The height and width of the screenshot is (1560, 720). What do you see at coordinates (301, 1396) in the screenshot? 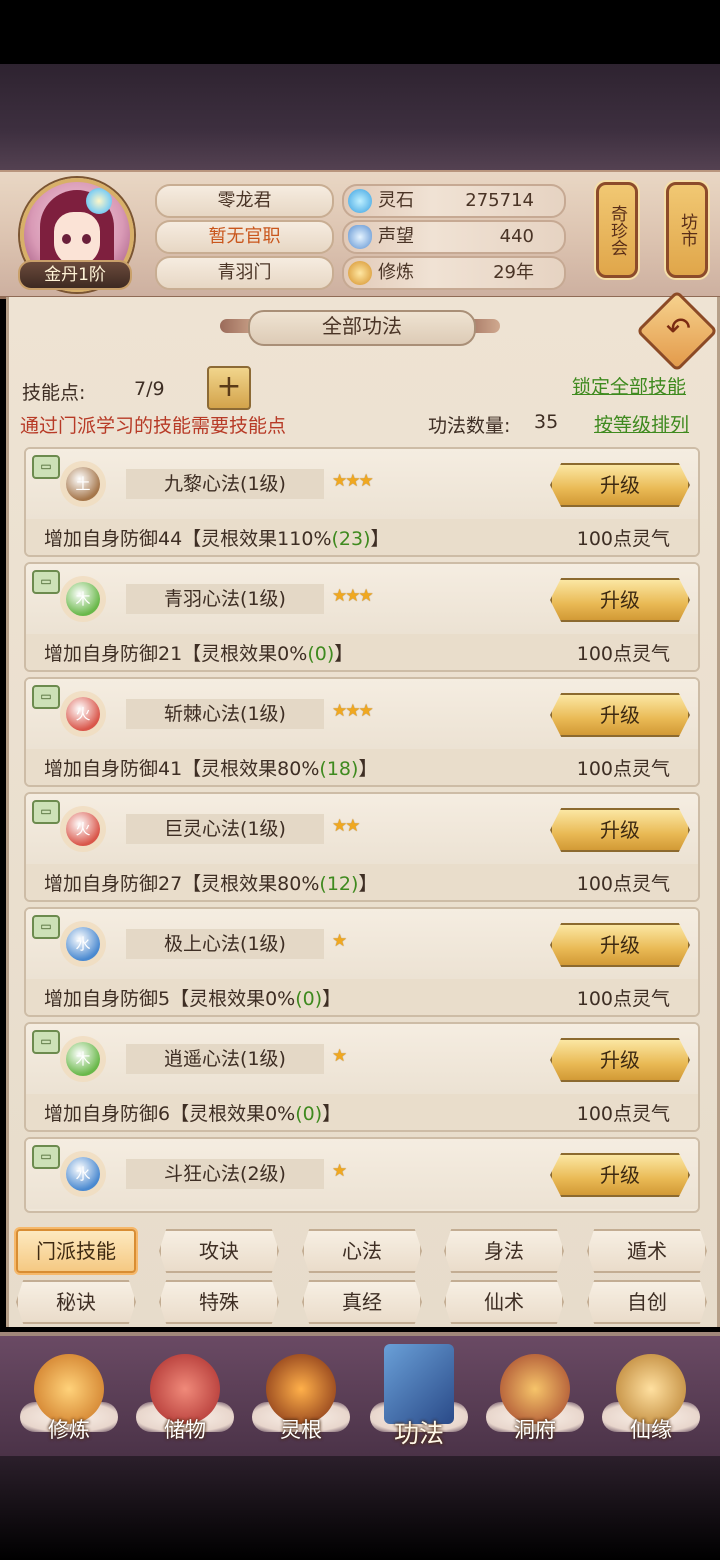
I see `nav-item-2: 灵根` at bounding box center [301, 1396].